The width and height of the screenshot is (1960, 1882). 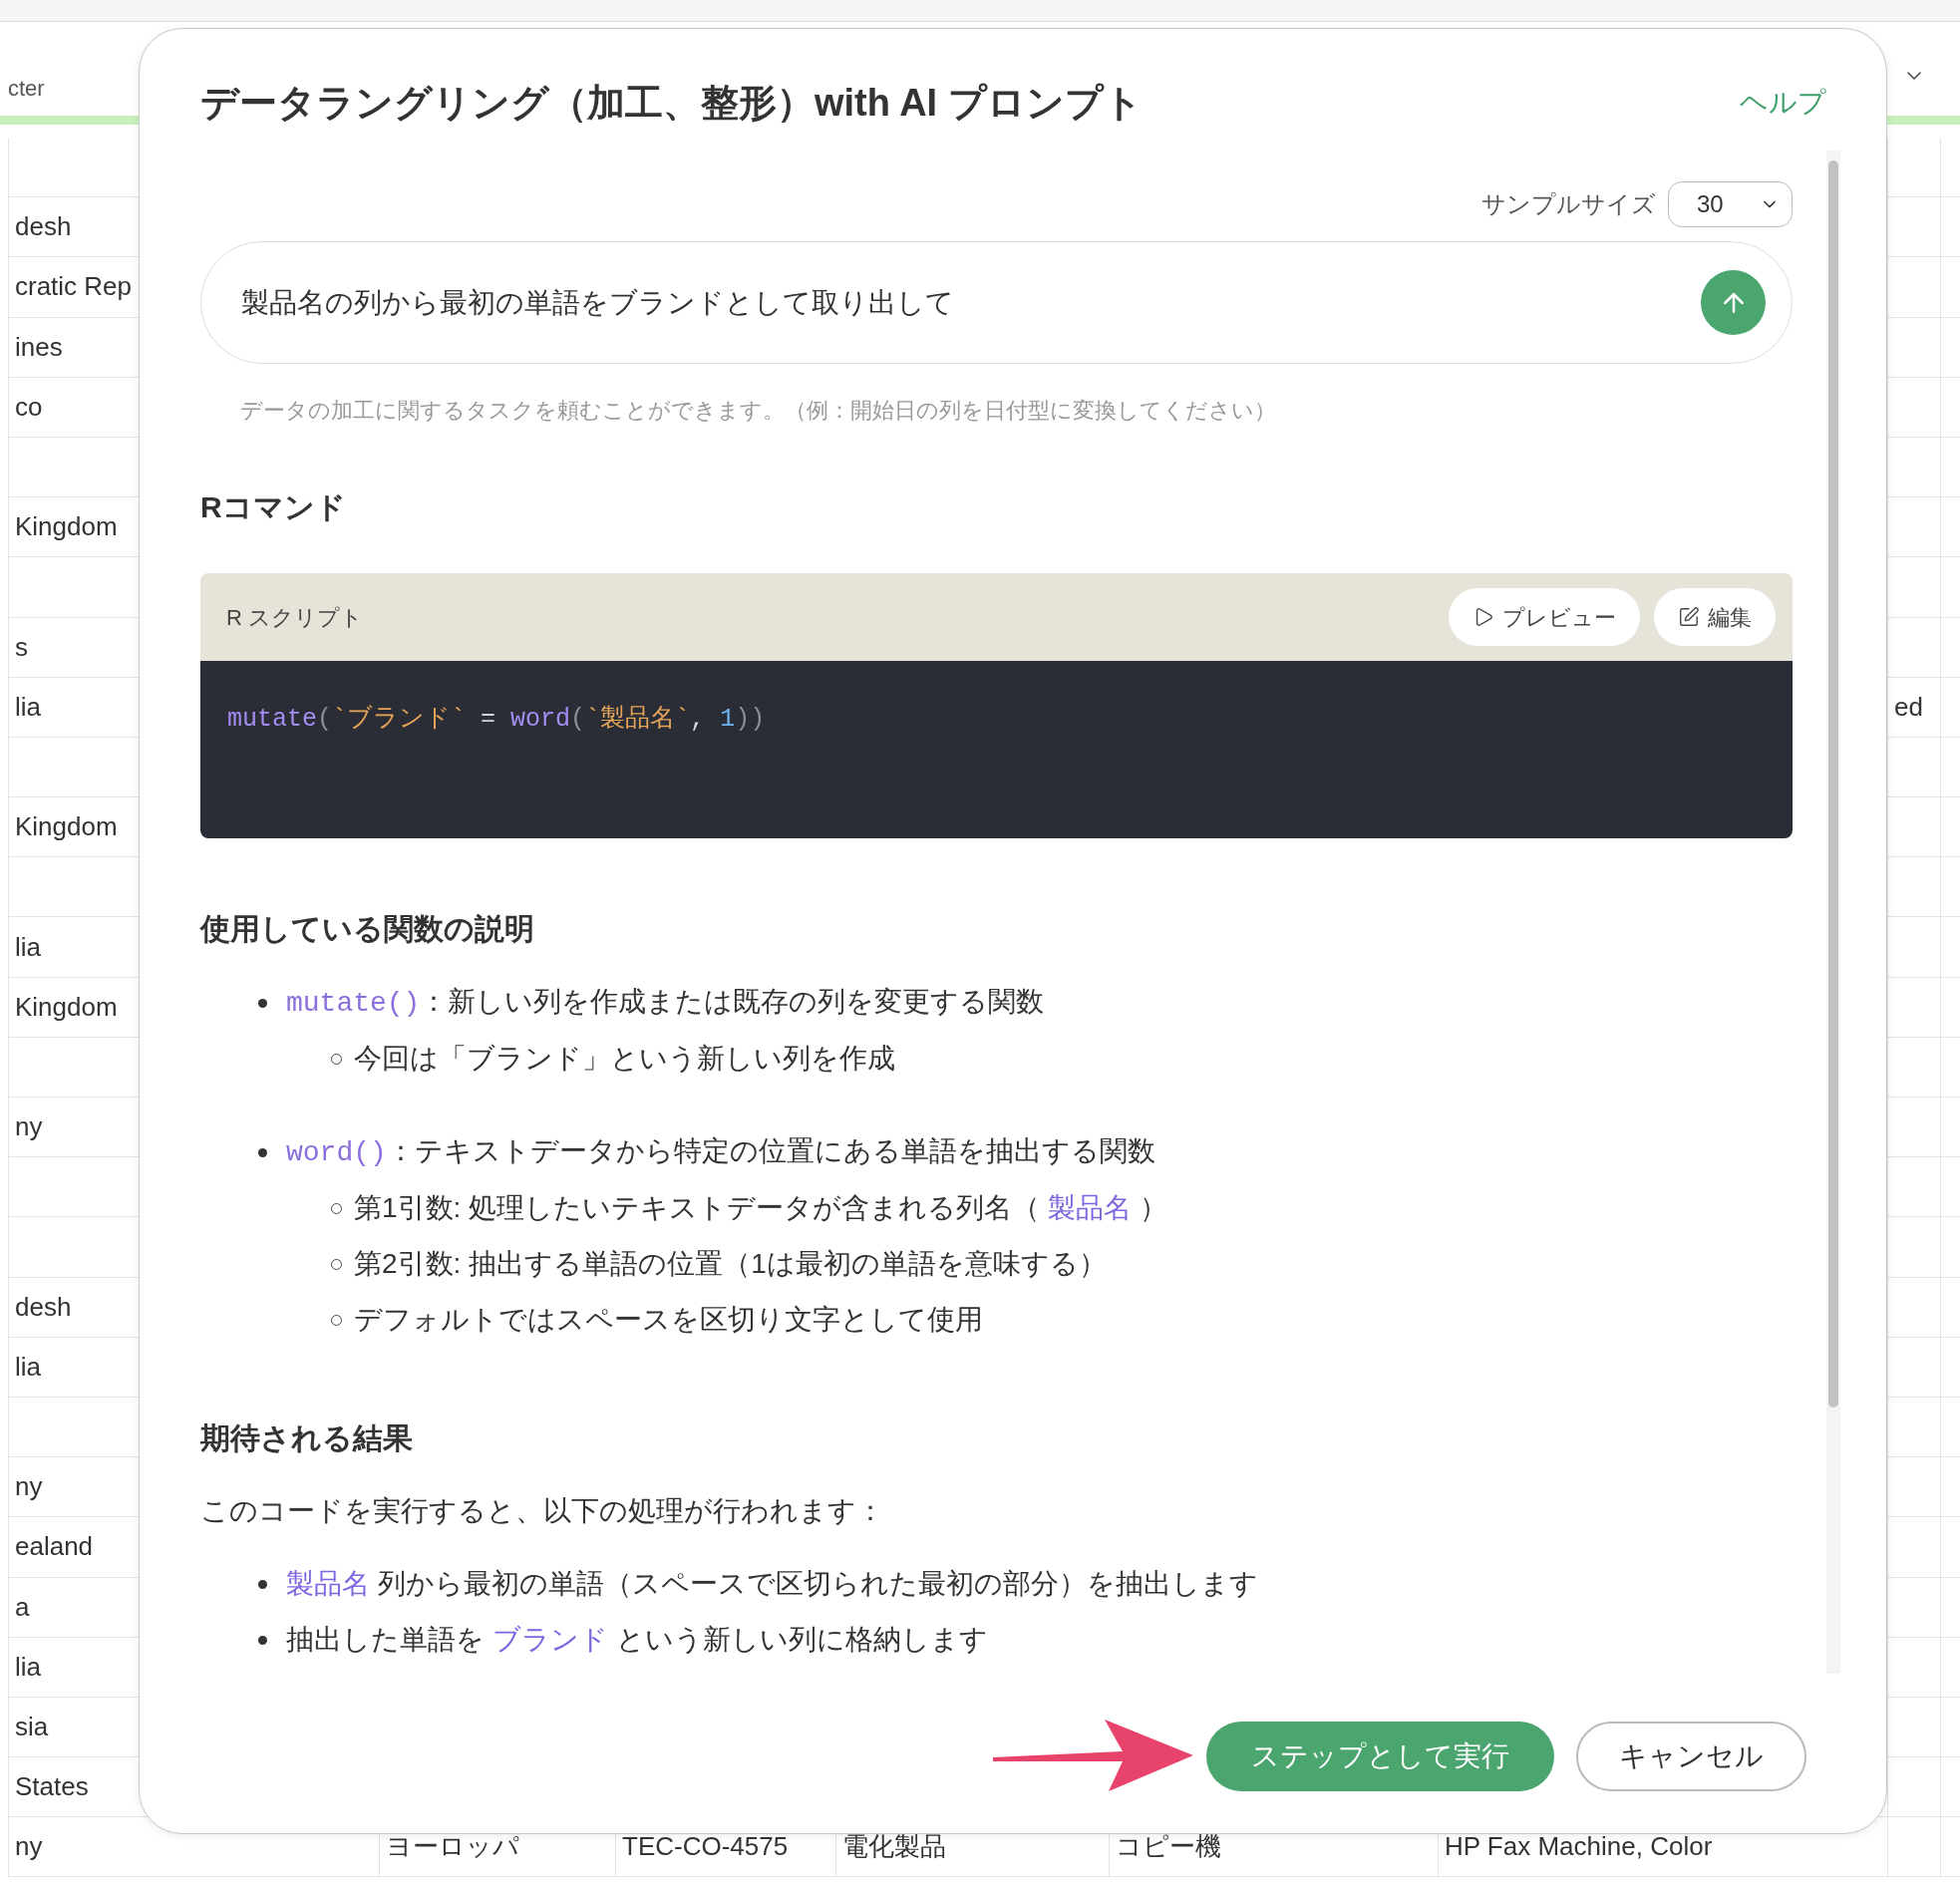 I want to click on list-item-text: 製品名 列から最初の単語（スペースで区切られた最初の部分）を抽出します, so click(x=772, y=1584).